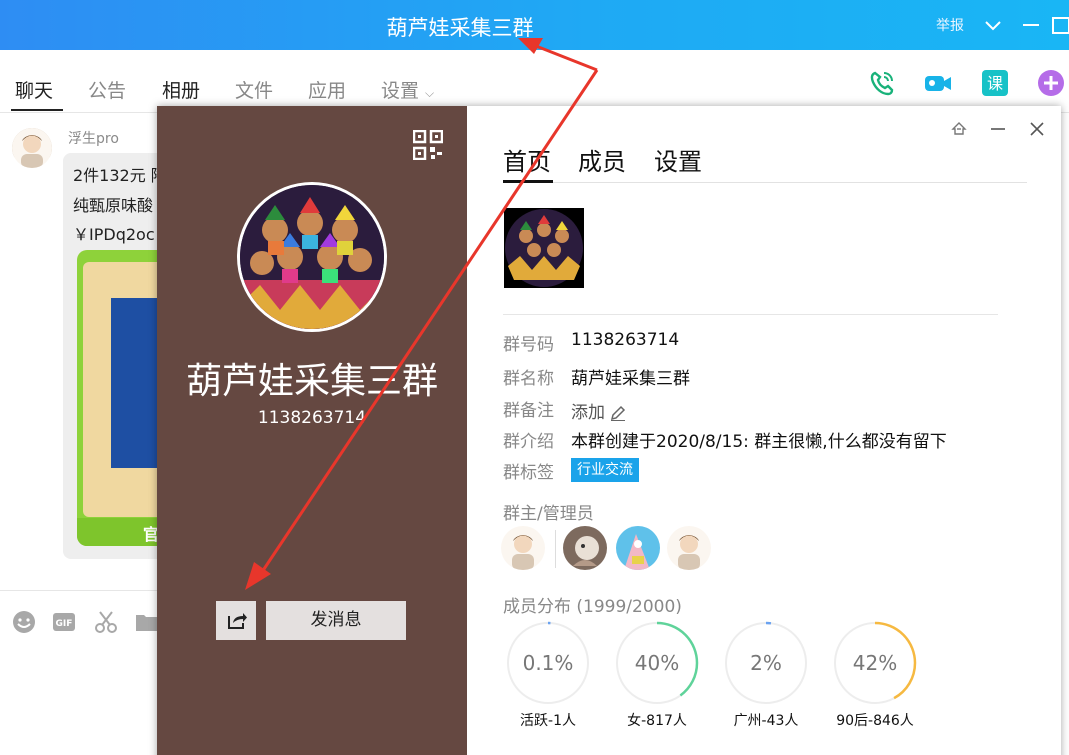  What do you see at coordinates (113, 205) in the screenshot?
I see `message-line: 纯甄原味酸` at bounding box center [113, 205].